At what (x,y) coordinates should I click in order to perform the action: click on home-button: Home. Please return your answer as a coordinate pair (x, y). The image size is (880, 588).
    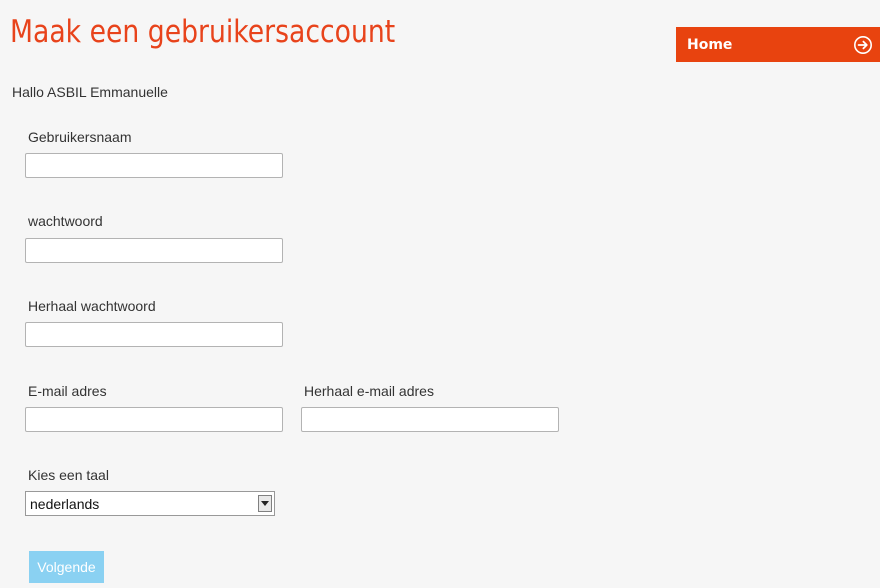
    Looking at the image, I should click on (778, 44).